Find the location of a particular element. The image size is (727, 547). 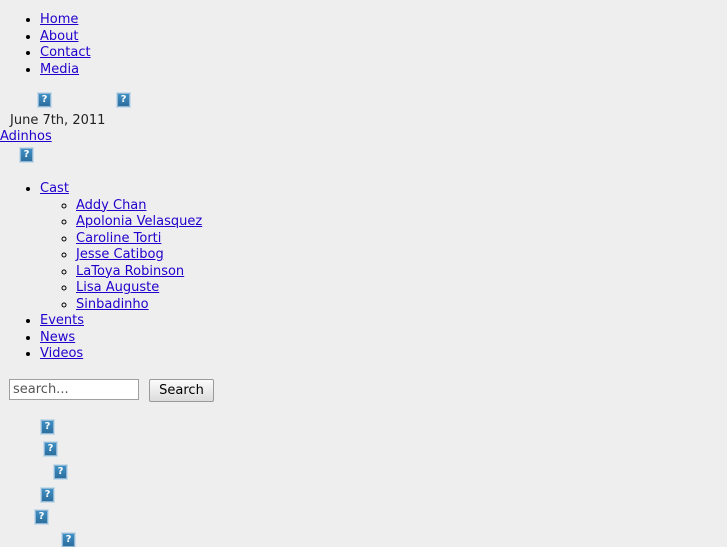

top-nav-item-media: Media is located at coordinates (65, 70).